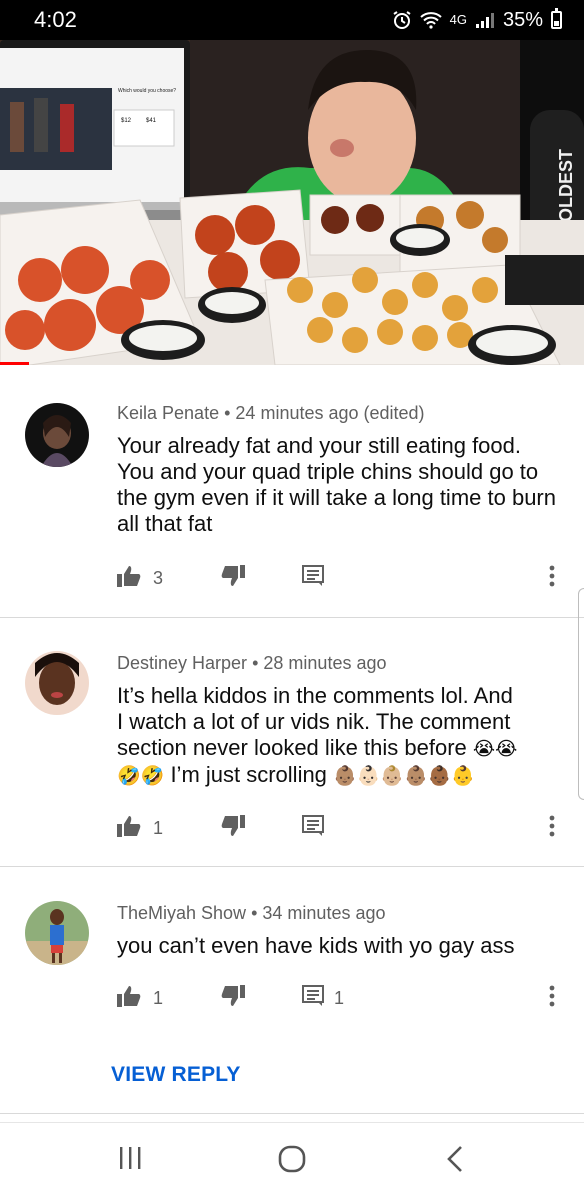 The width and height of the screenshot is (584, 1200). What do you see at coordinates (324, 913) in the screenshot?
I see `comment-time: 34 minutes ago` at bounding box center [324, 913].